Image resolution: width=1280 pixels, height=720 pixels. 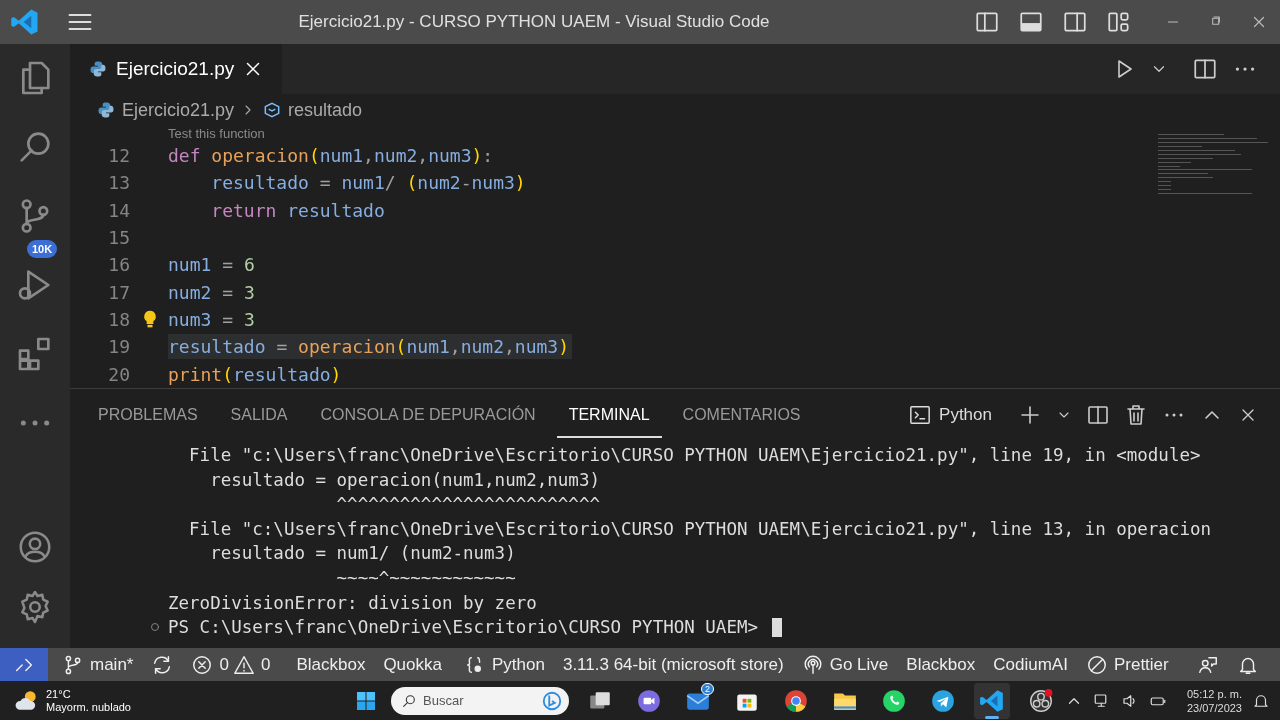 What do you see at coordinates (950, 415) in the screenshot?
I see `terminal-selector: Python` at bounding box center [950, 415].